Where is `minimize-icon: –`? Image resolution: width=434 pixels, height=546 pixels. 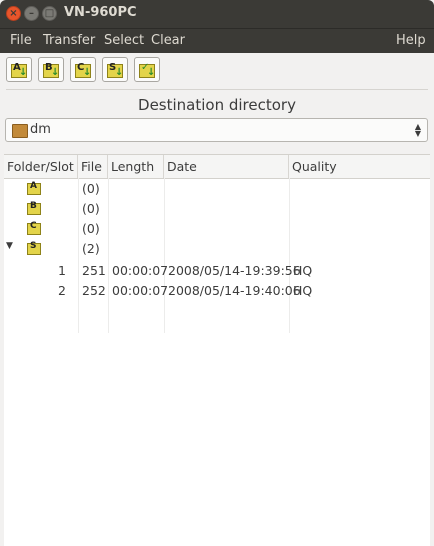
minimize-icon: – is located at coordinates (31, 13).